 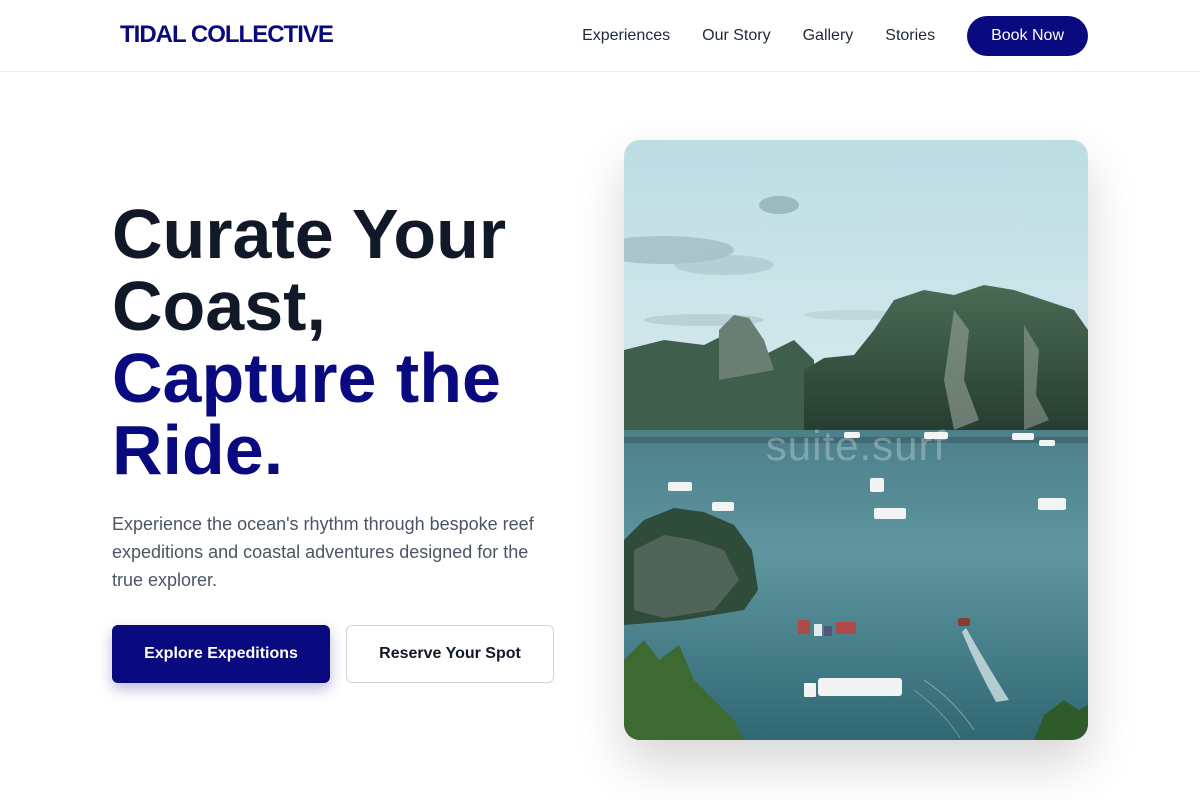 I want to click on hero-title: Curate Your Coast, Capture the Ride., so click(x=347, y=342).